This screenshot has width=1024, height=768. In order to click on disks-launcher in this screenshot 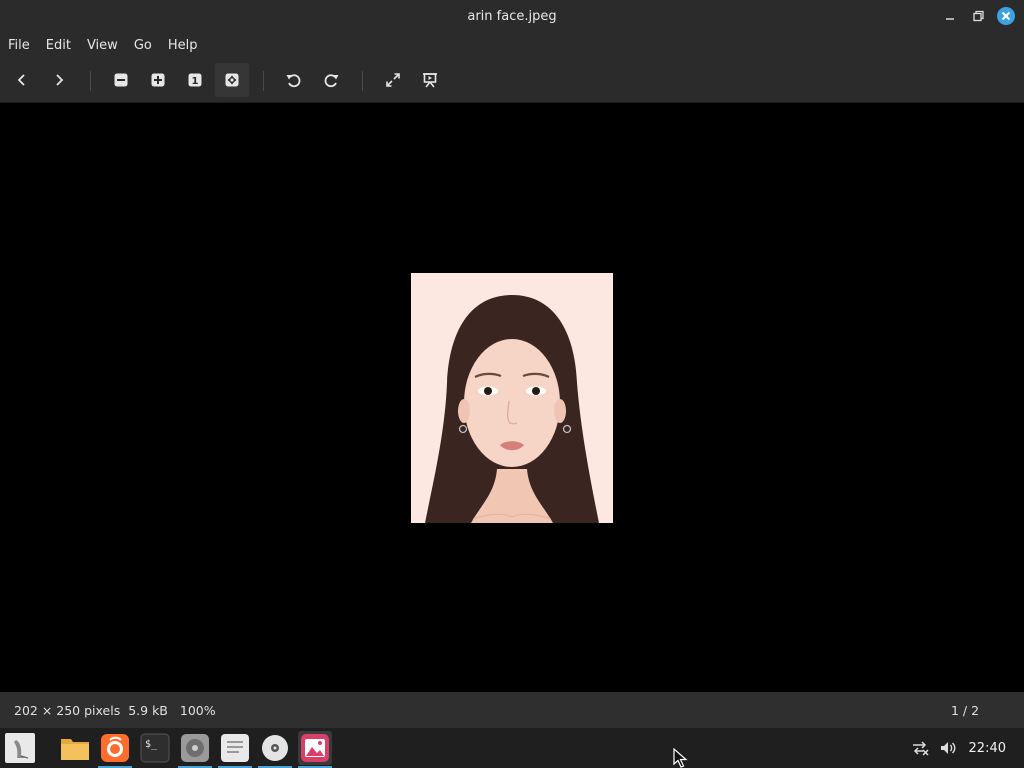, I will do `click(195, 749)`.